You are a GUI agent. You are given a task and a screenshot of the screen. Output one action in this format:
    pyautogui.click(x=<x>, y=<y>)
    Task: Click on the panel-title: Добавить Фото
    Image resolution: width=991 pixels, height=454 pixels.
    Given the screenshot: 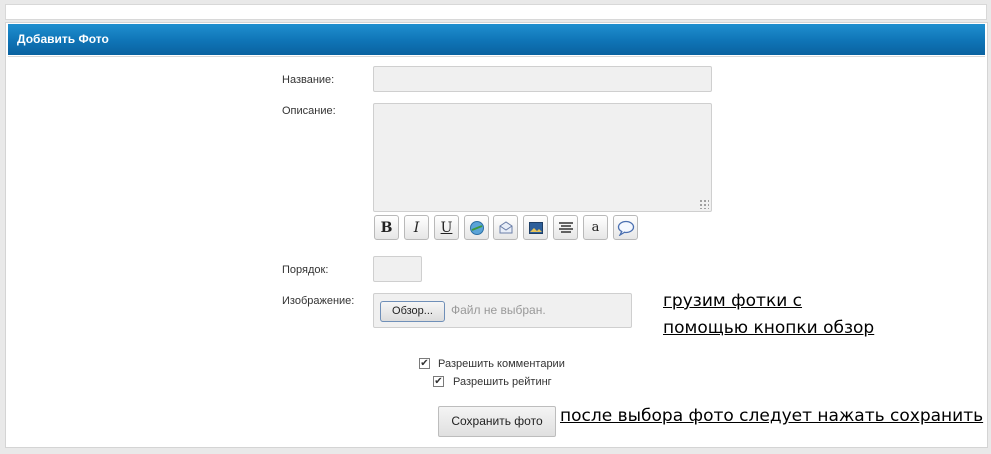 What is the action you would take?
    pyautogui.click(x=496, y=39)
    